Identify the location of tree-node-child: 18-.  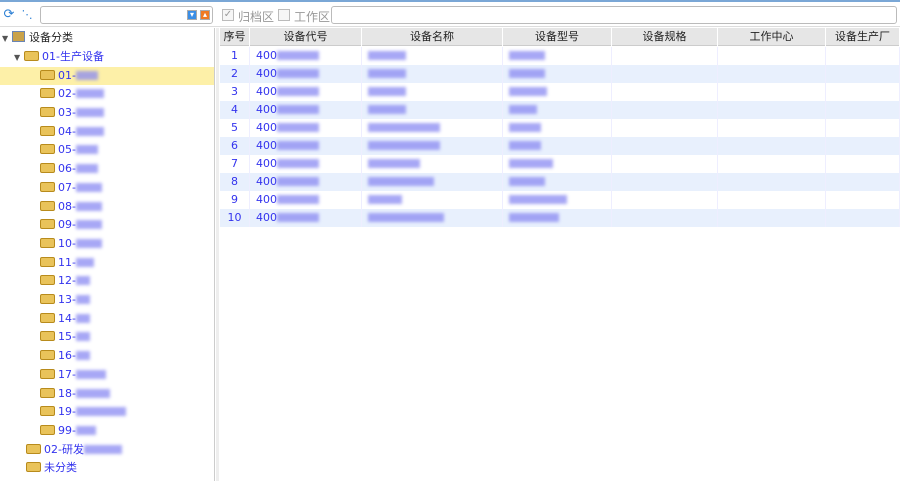
(75, 394).